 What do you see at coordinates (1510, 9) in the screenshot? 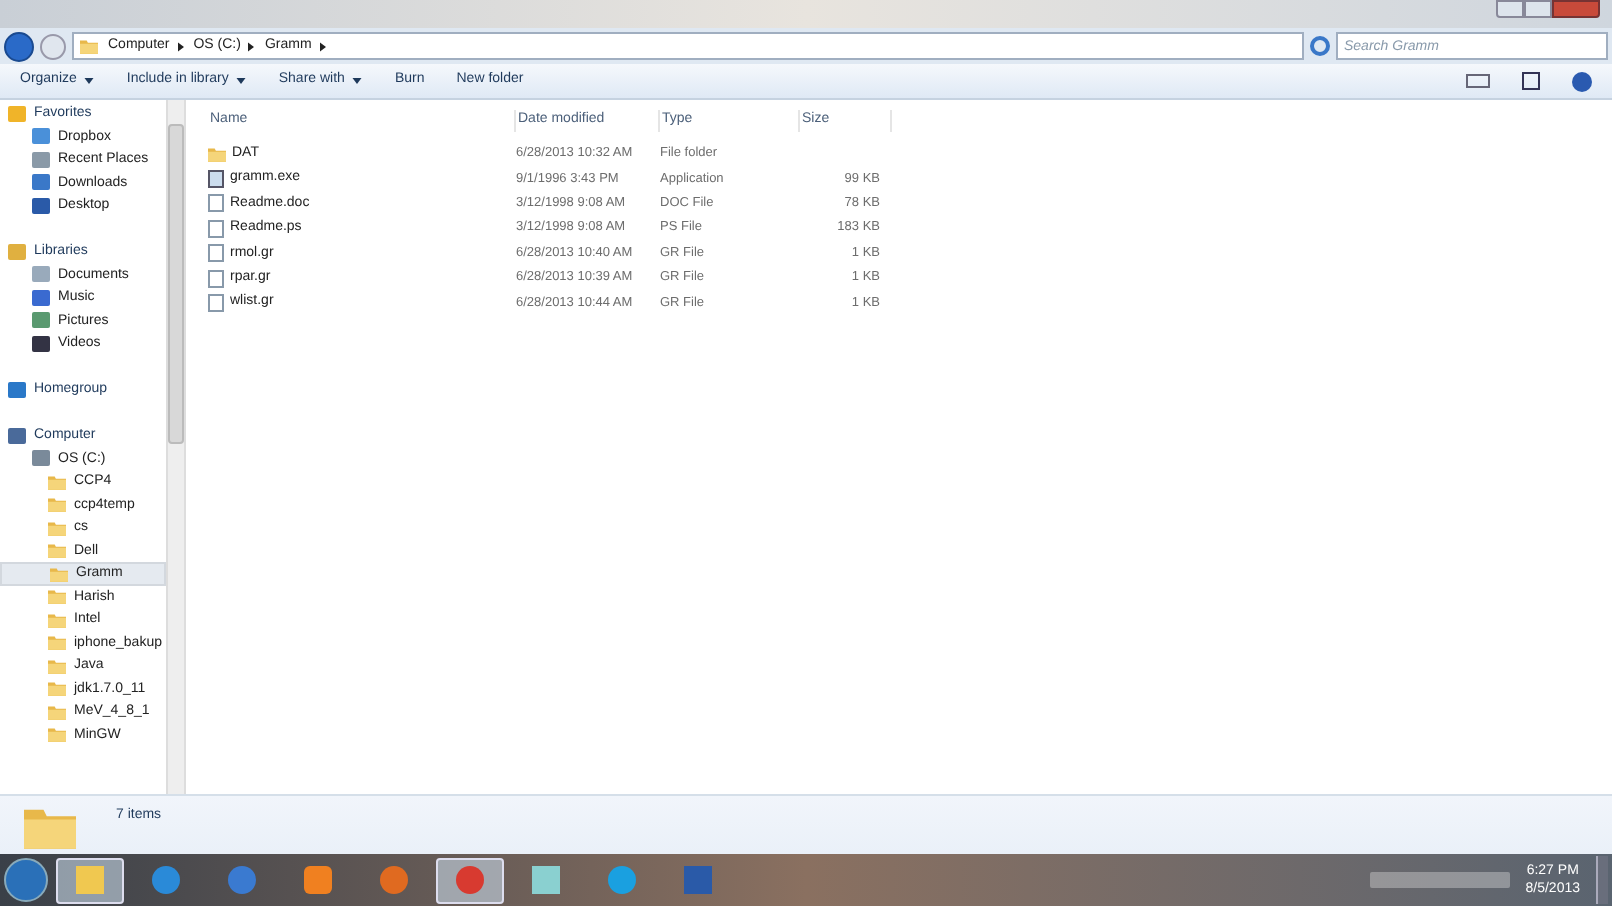
I see `minimize-button` at bounding box center [1510, 9].